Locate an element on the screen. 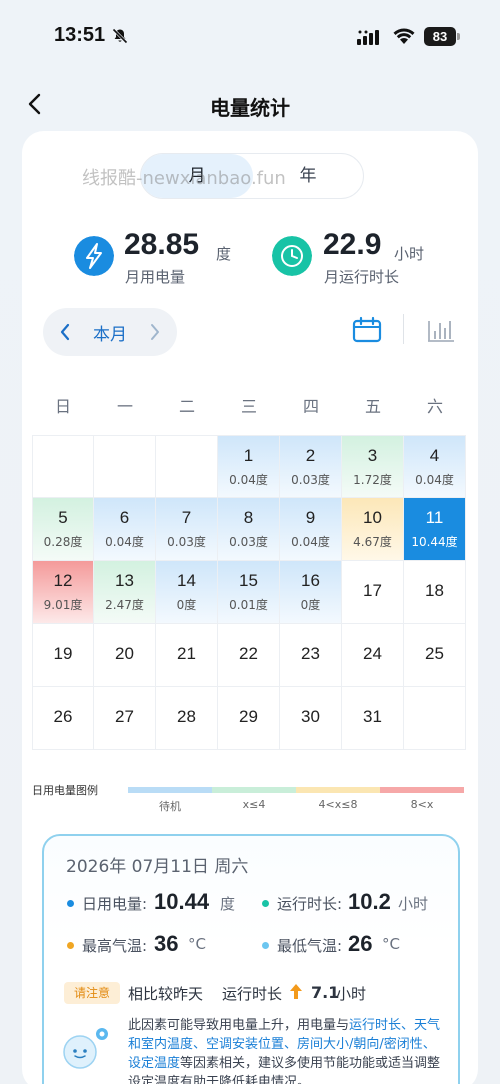 The height and width of the screenshot is (1084, 500). calendar-day-15: 15 0.01度 is located at coordinates (249, 592).